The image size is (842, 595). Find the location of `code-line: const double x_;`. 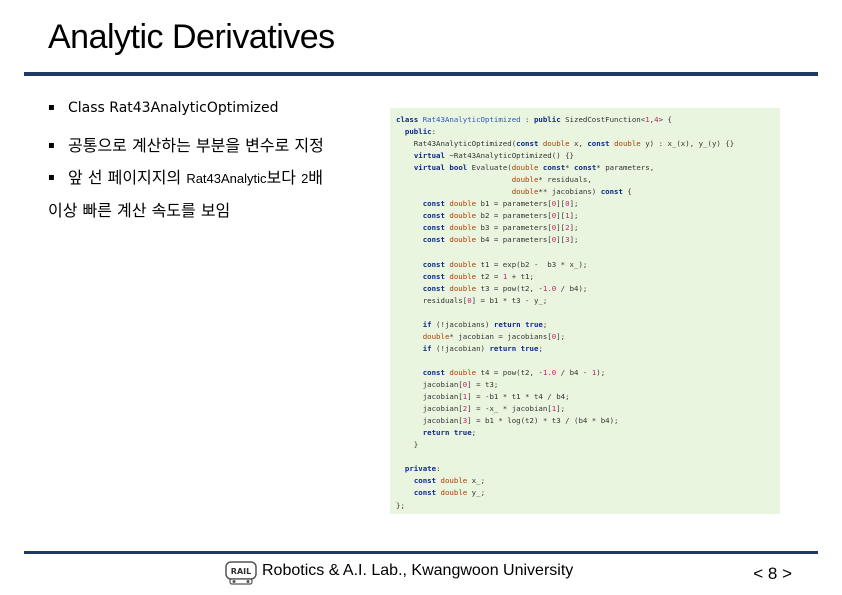

code-line: const double x_; is located at coordinates (449, 481).